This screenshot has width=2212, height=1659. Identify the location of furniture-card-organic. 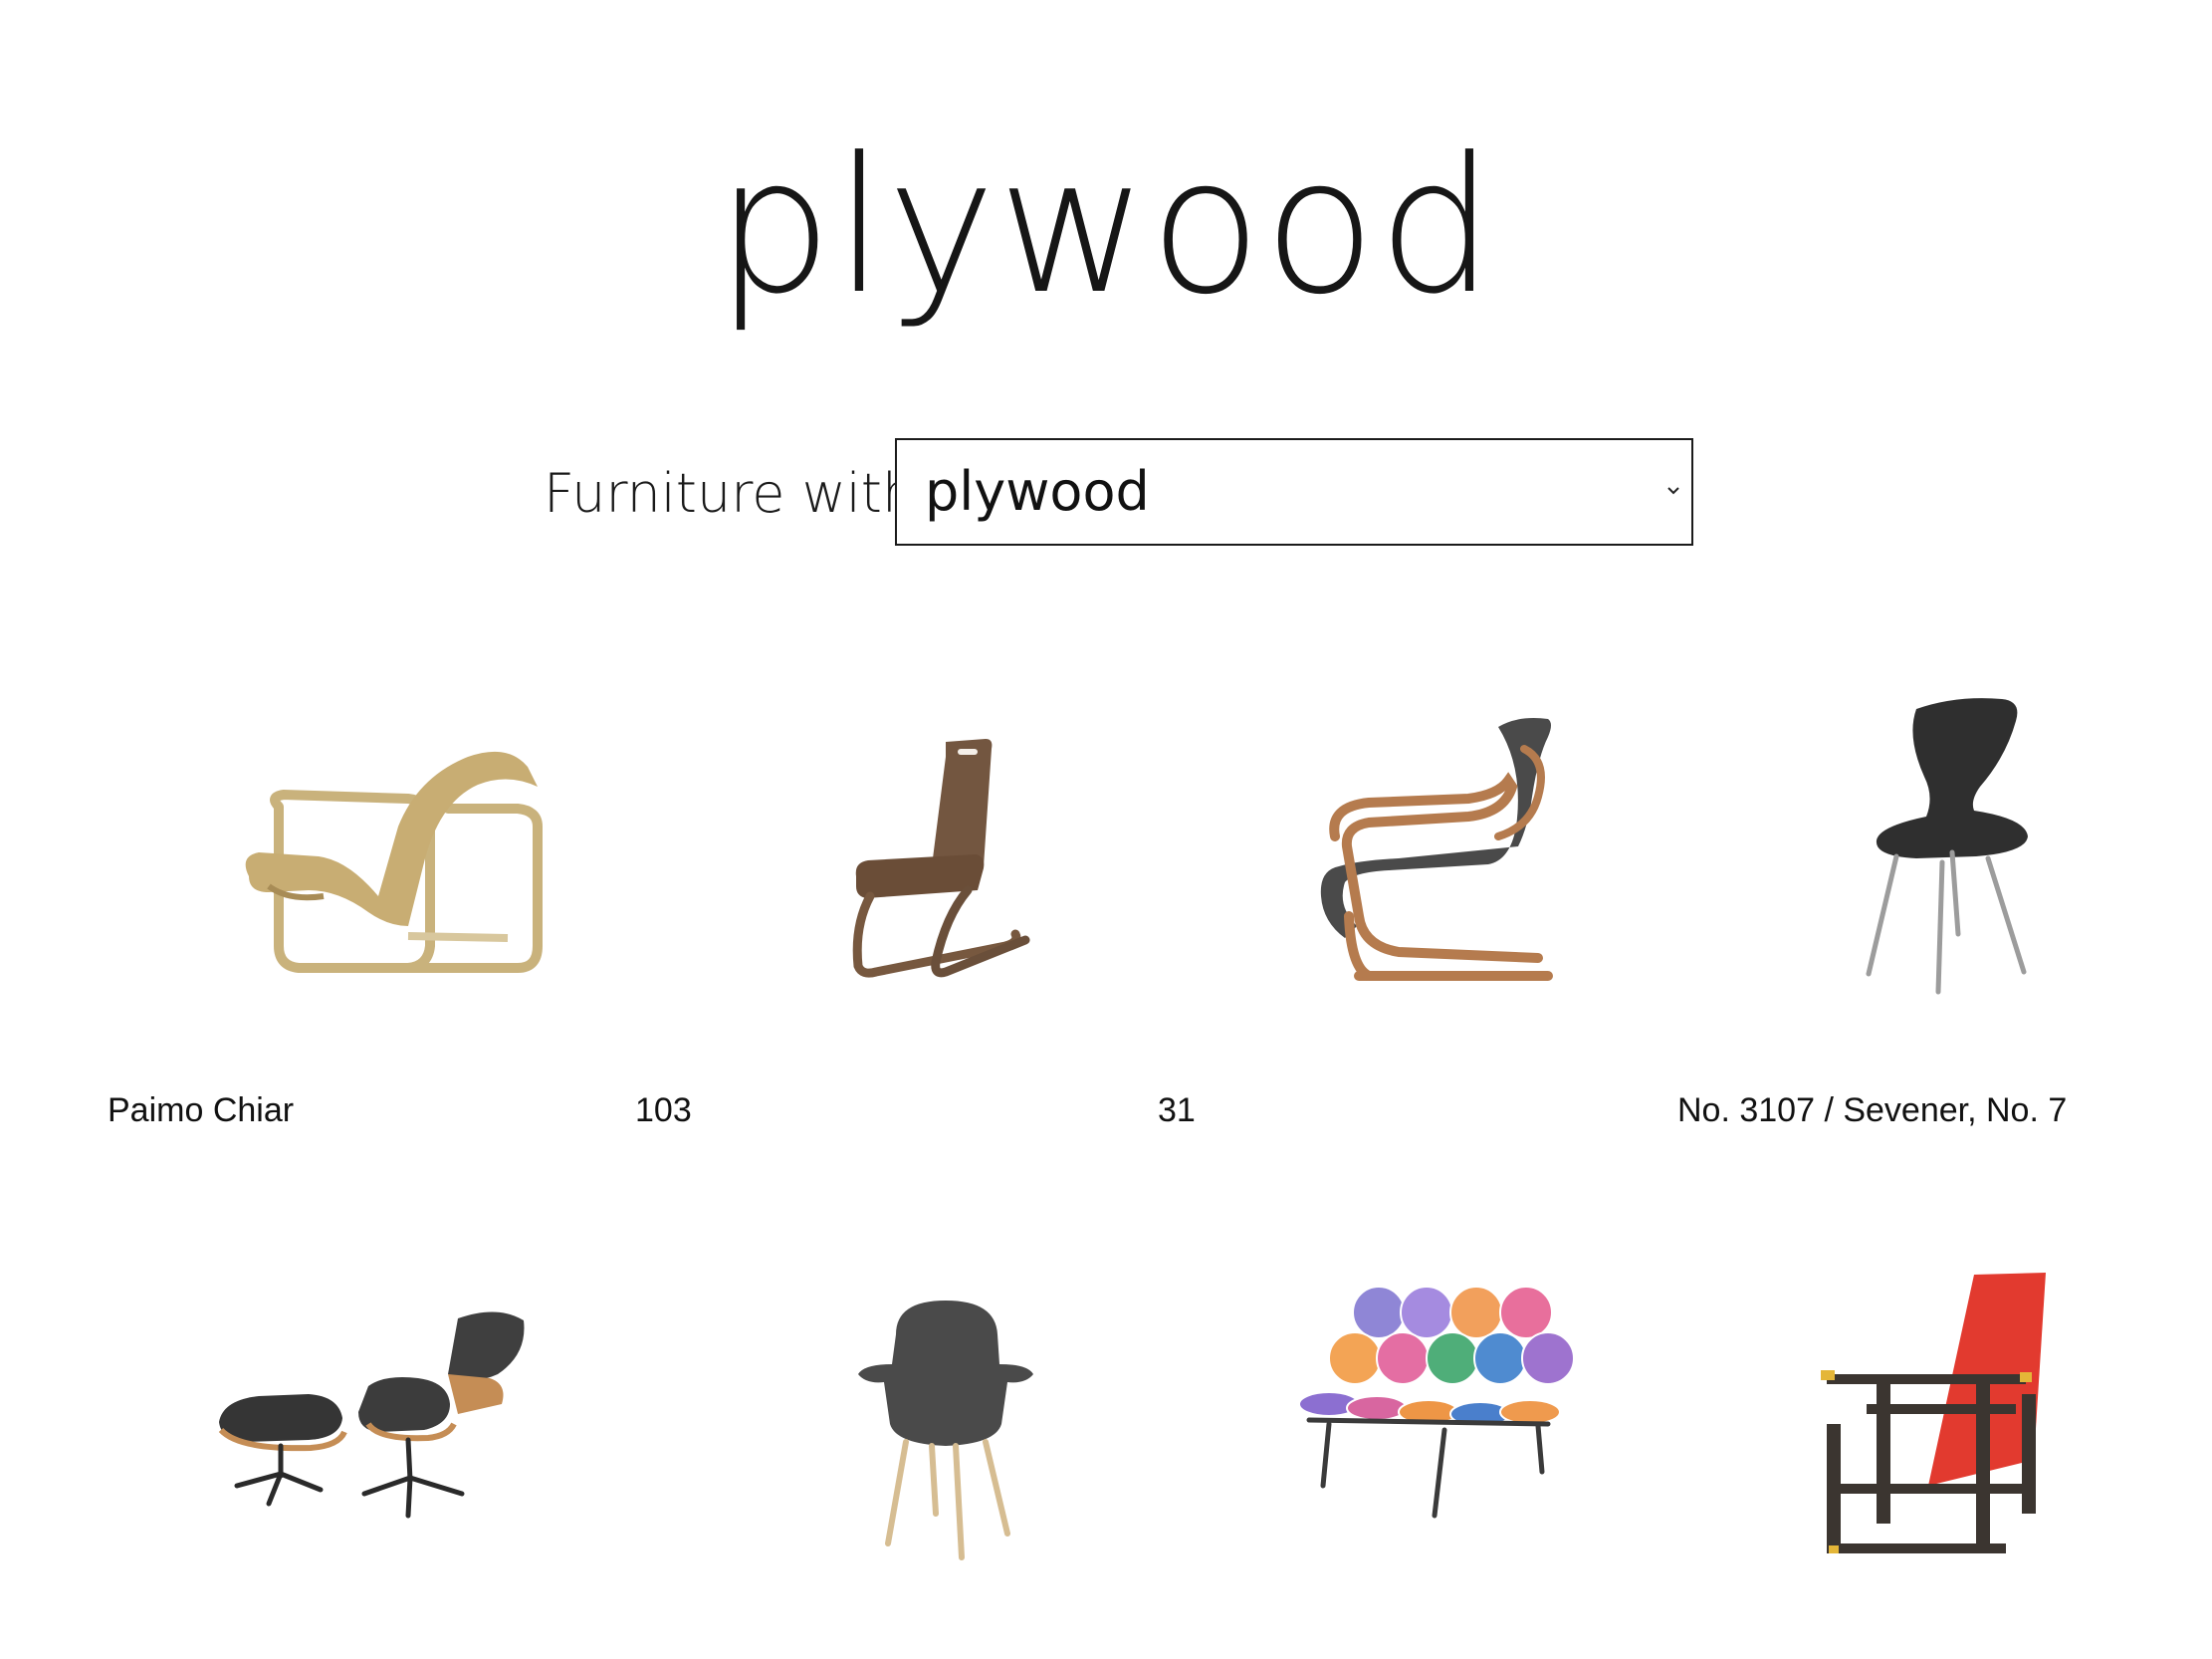
(886, 1454).